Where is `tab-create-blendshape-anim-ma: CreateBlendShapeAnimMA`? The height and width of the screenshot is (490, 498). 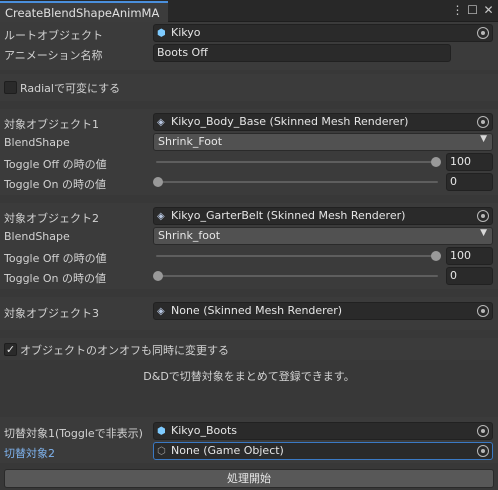 tab-create-blendshape-anim-ma: CreateBlendShapeAnimMA is located at coordinates (84, 11).